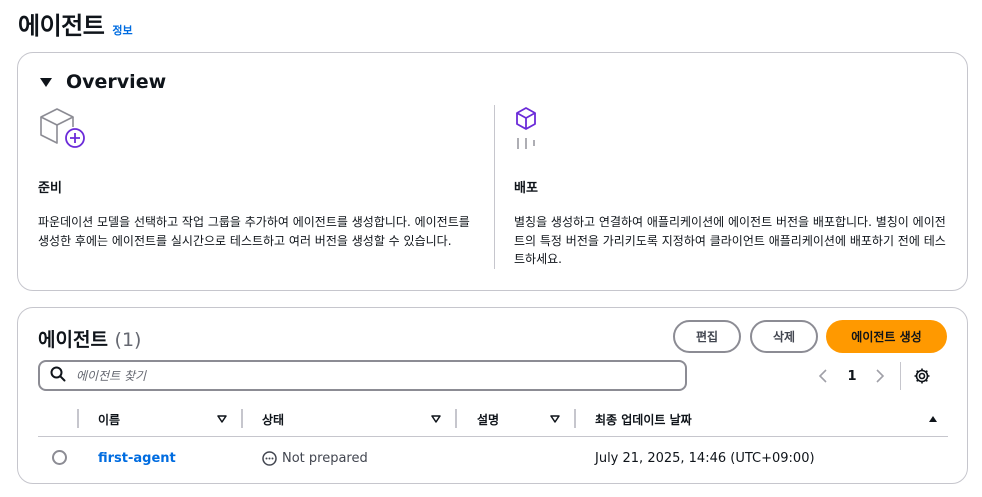  I want to click on cube-add-icon, so click(258, 129).